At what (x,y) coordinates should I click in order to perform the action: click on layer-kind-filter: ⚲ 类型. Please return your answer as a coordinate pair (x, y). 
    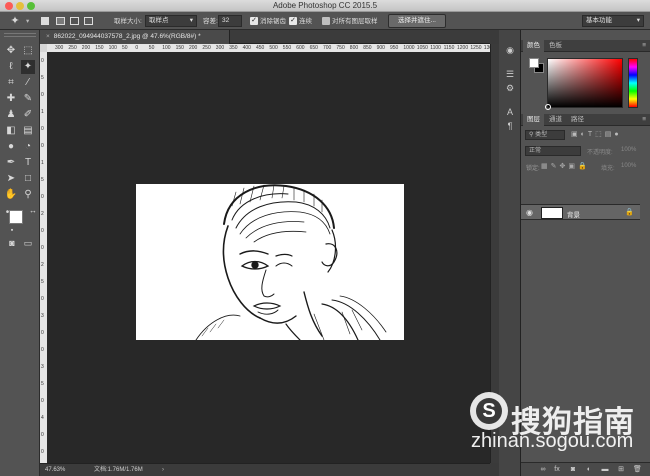
    Looking at the image, I should click on (545, 135).